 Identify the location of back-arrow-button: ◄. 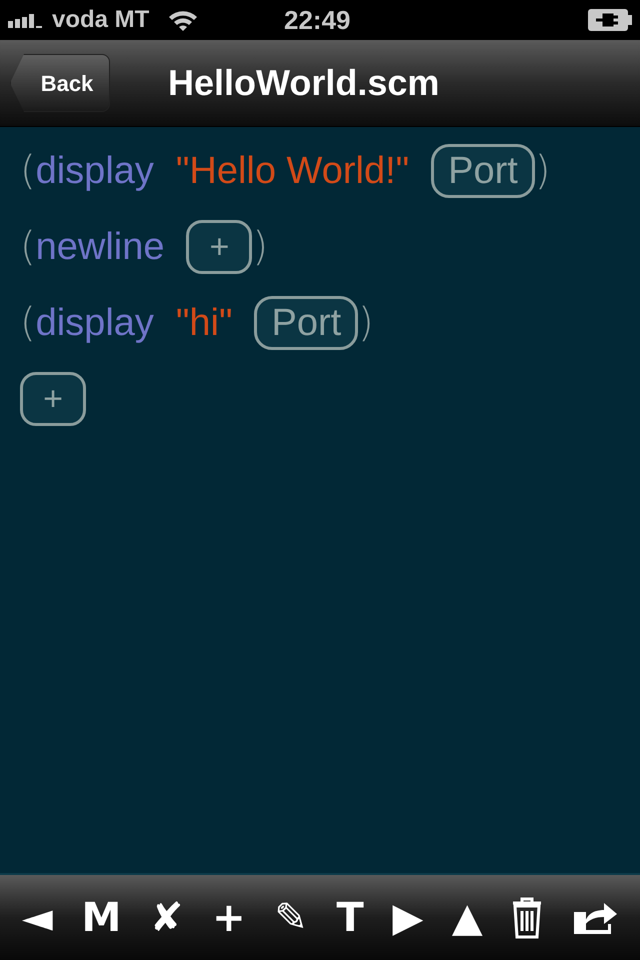
(37, 918).